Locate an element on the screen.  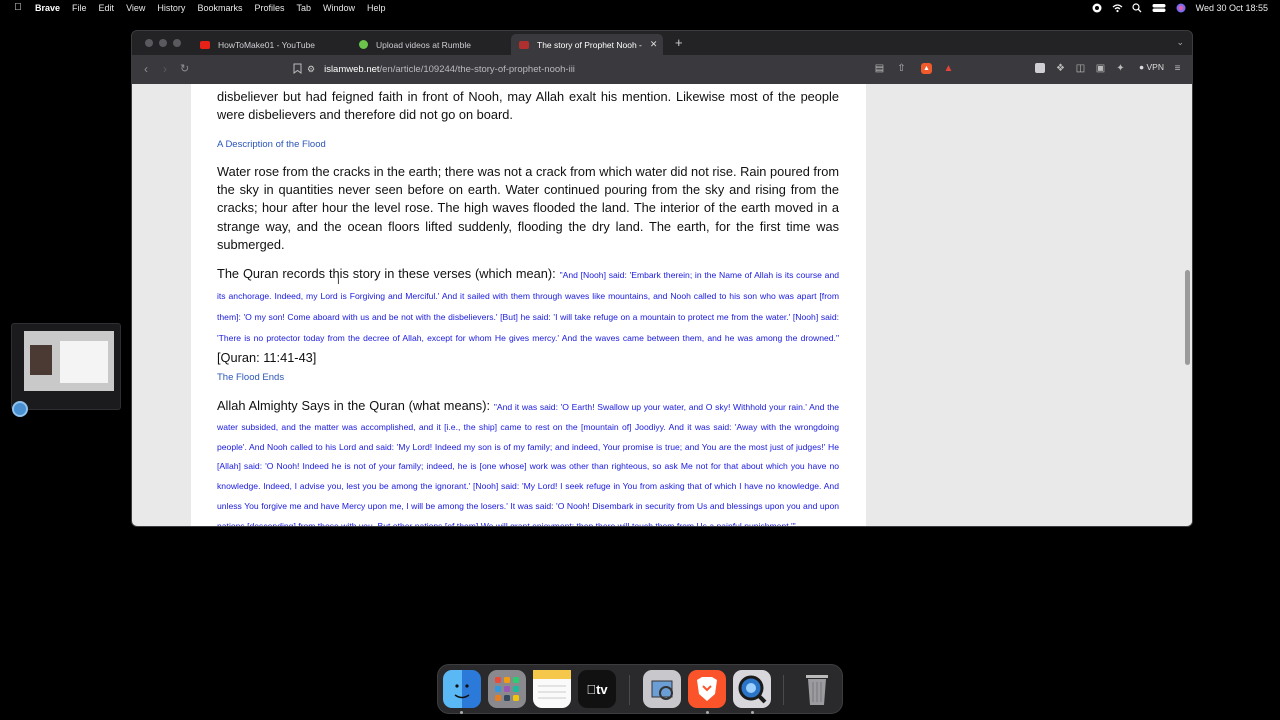
menu-edit: Edit is located at coordinates (107, 8).